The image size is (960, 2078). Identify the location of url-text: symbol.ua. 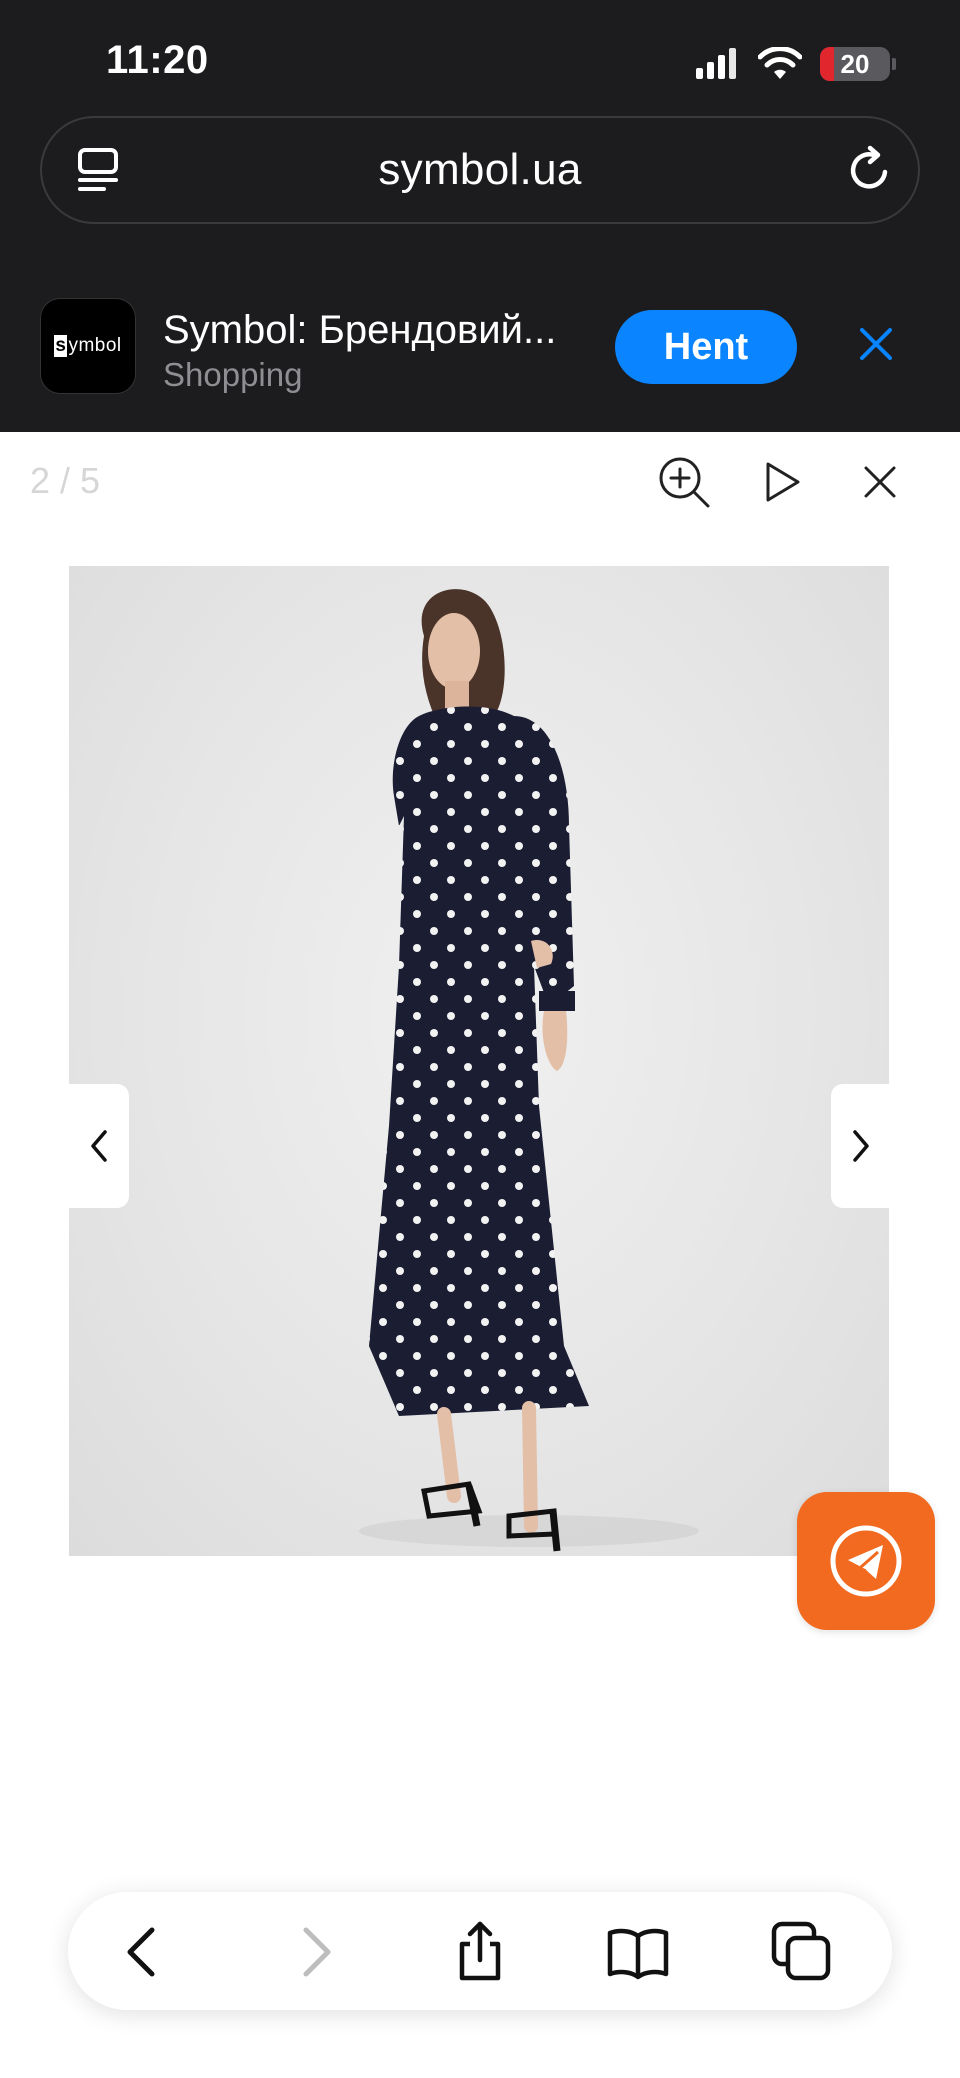
(479, 170).